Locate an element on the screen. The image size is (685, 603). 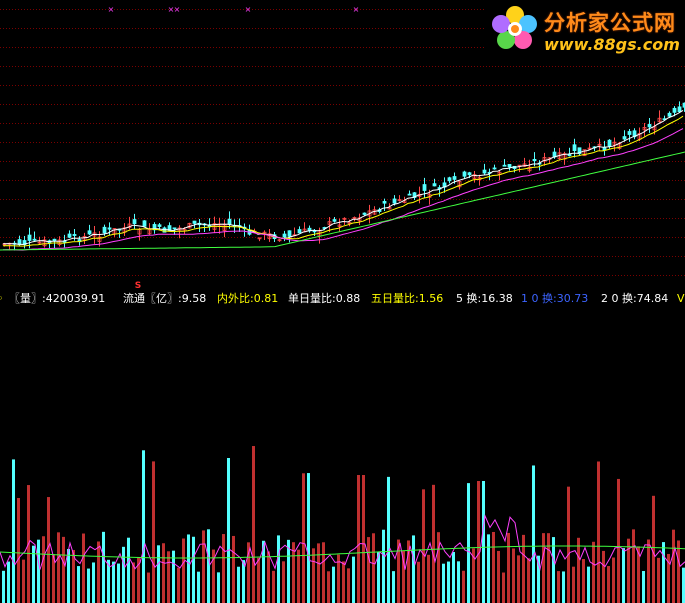
info-float: 流通〖亿〗:9.58 is located at coordinates (164, 299).